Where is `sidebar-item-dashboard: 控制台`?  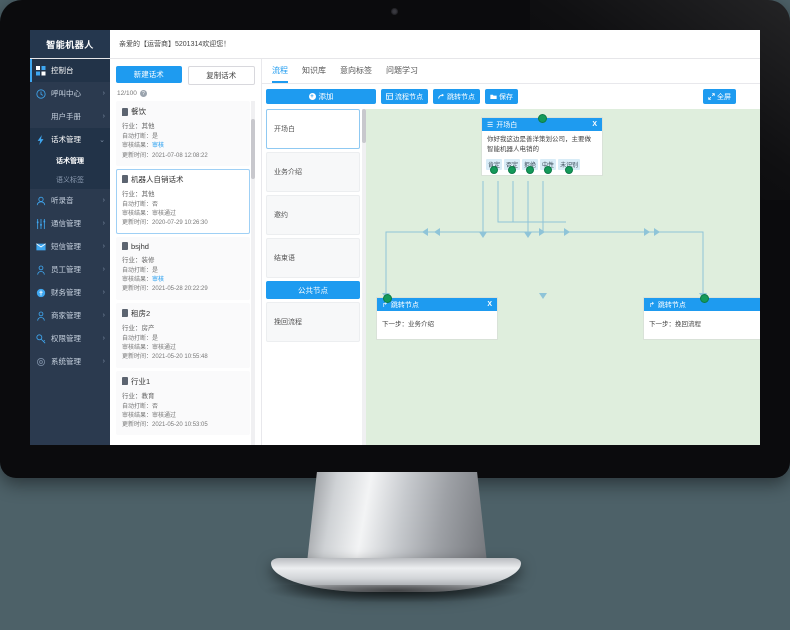 sidebar-item-dashboard: 控制台 is located at coordinates (70, 70).